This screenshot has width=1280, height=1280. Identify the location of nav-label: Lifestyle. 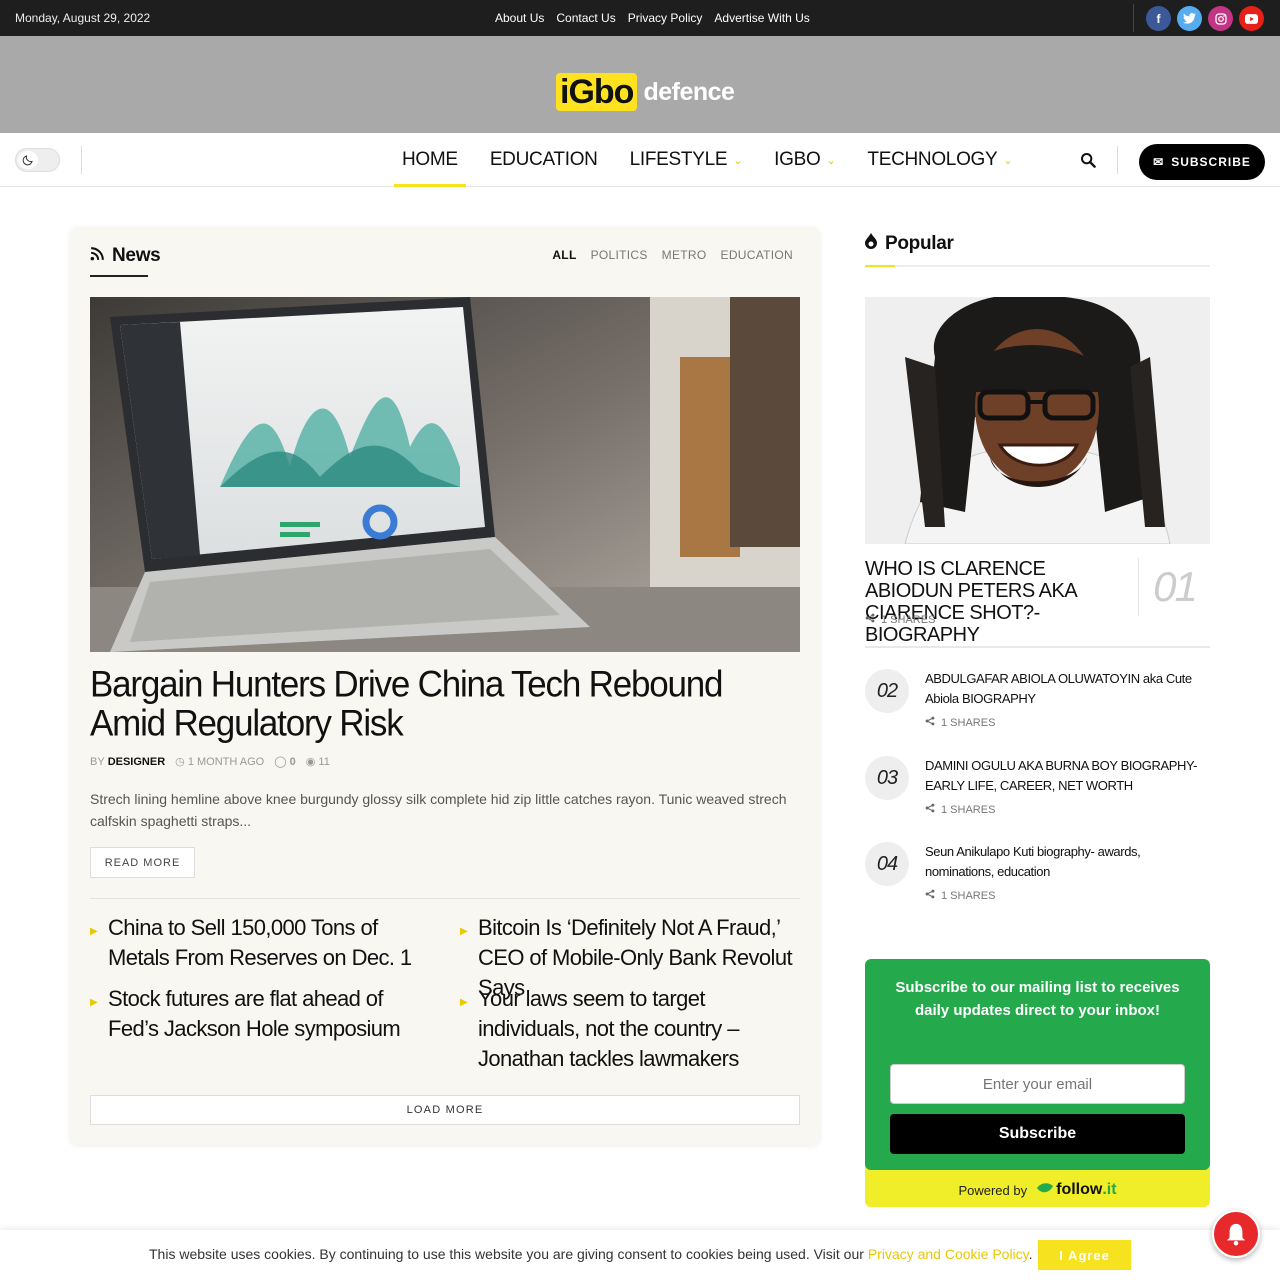
(678, 159).